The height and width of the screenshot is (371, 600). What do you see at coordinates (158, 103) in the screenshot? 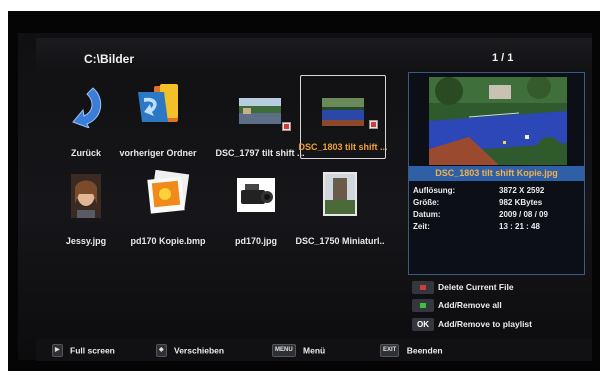
I see `folder-up-icon` at bounding box center [158, 103].